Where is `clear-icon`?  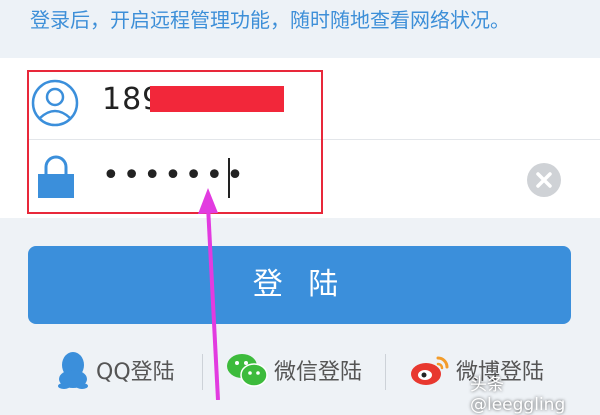 clear-icon is located at coordinates (544, 180).